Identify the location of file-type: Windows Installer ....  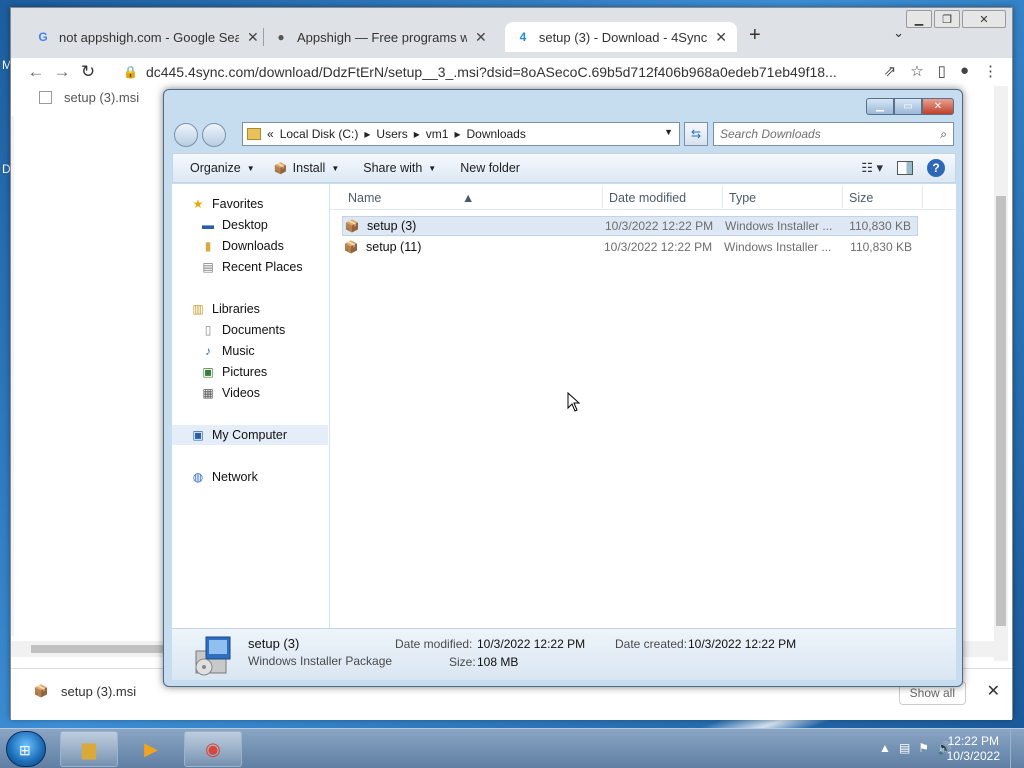
(778, 247).